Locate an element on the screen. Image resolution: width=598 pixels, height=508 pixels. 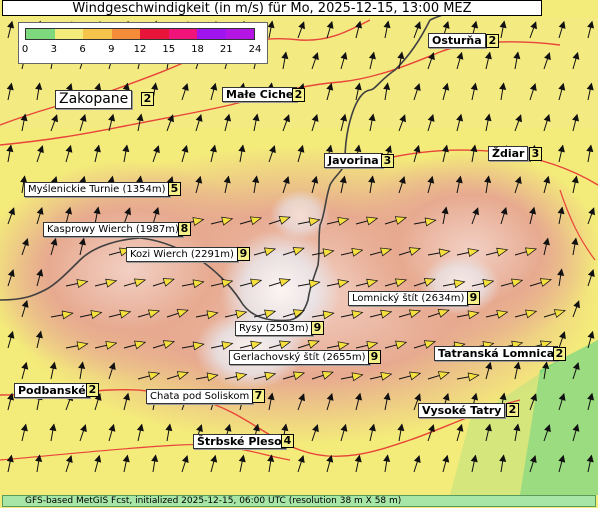
legend-tick-label: 0 is located at coordinates (25, 49).